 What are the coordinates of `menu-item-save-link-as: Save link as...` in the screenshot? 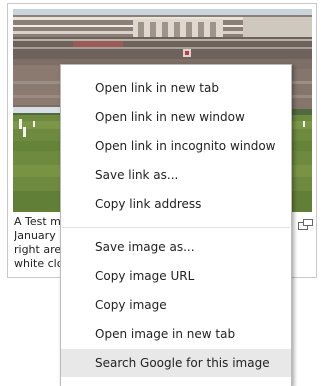 It's located at (176, 175).